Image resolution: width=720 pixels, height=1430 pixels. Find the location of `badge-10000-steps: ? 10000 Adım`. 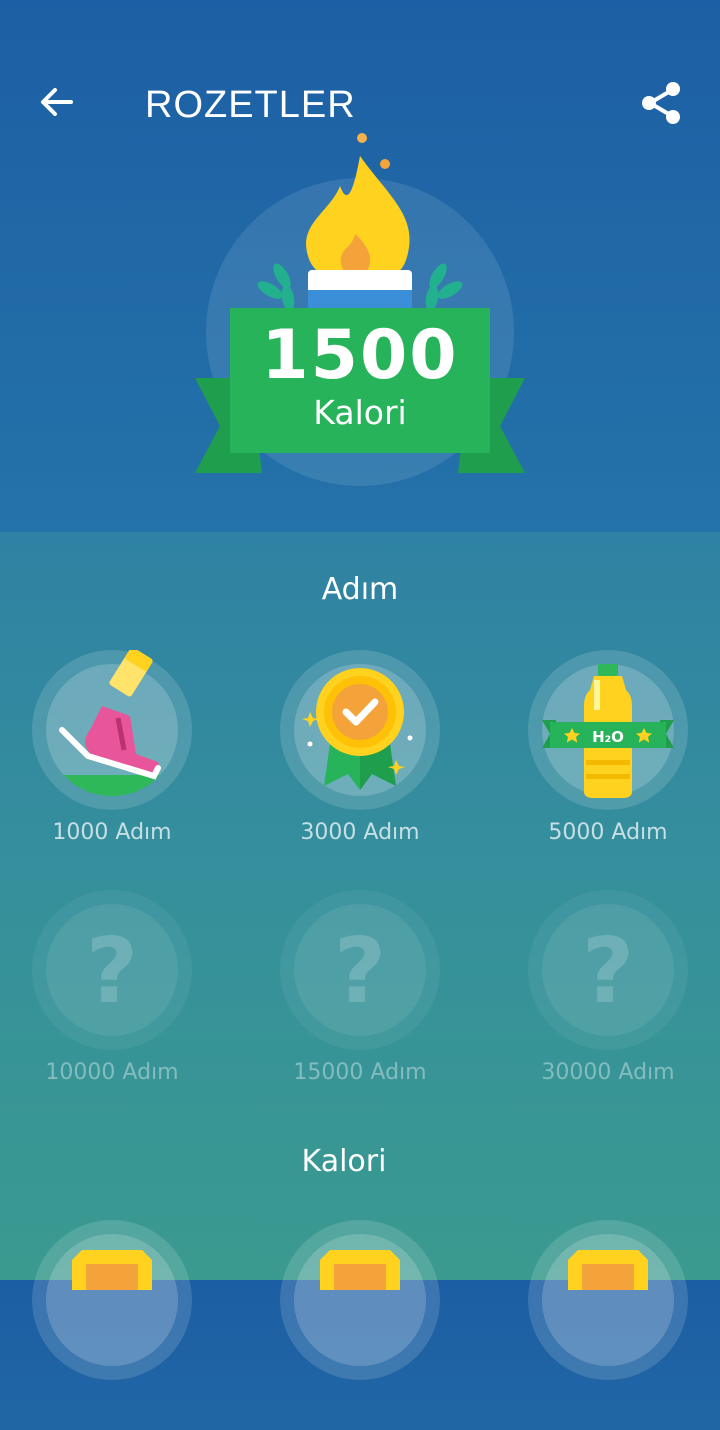

badge-10000-steps: ? 10000 Adım is located at coordinates (112, 995).